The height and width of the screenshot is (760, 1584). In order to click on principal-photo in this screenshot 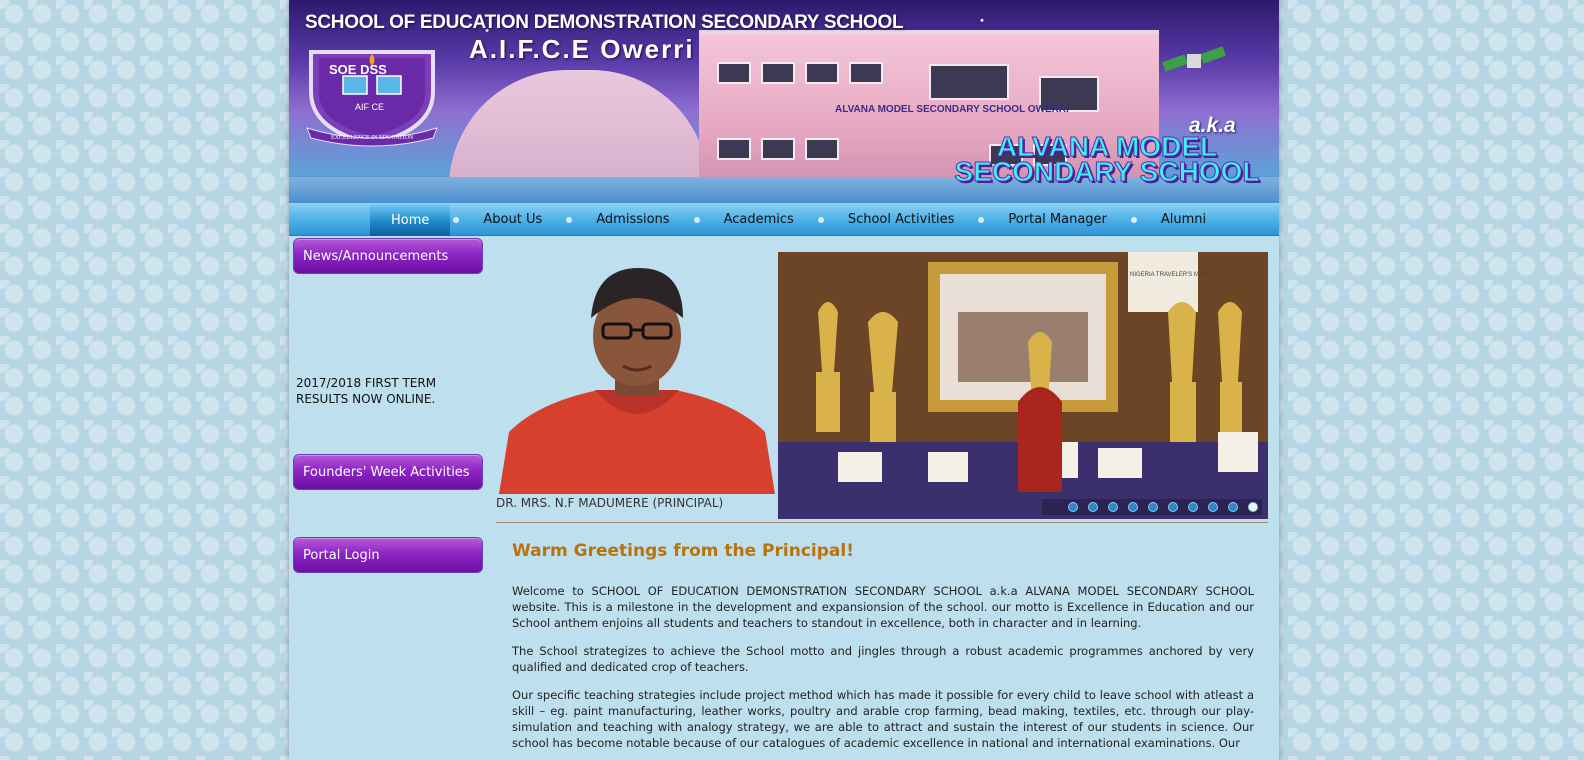, I will do `click(637, 378)`.